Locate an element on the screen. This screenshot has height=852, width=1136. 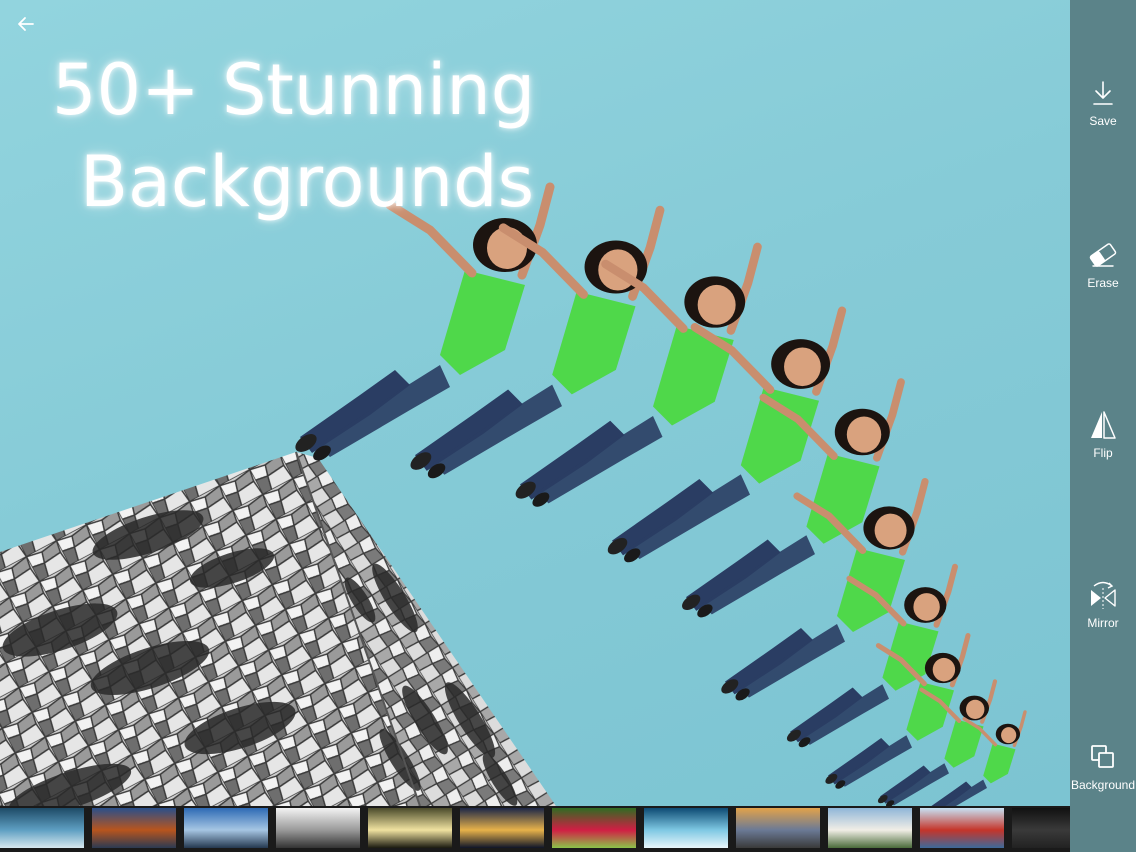
promo-text: 50+ Stunning Backgrounds is located at coordinates (312, 136).